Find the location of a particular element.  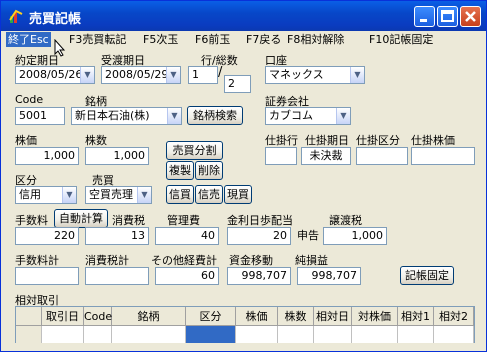

pending-class-input is located at coordinates (382, 156).